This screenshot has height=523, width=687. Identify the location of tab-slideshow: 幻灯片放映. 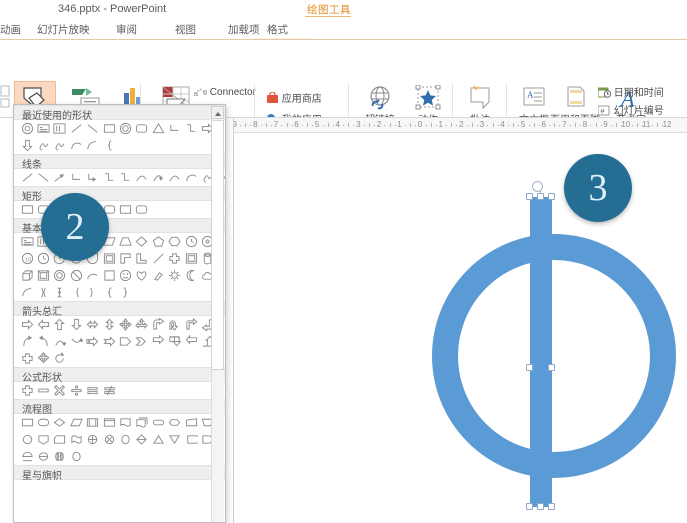
(63, 29).